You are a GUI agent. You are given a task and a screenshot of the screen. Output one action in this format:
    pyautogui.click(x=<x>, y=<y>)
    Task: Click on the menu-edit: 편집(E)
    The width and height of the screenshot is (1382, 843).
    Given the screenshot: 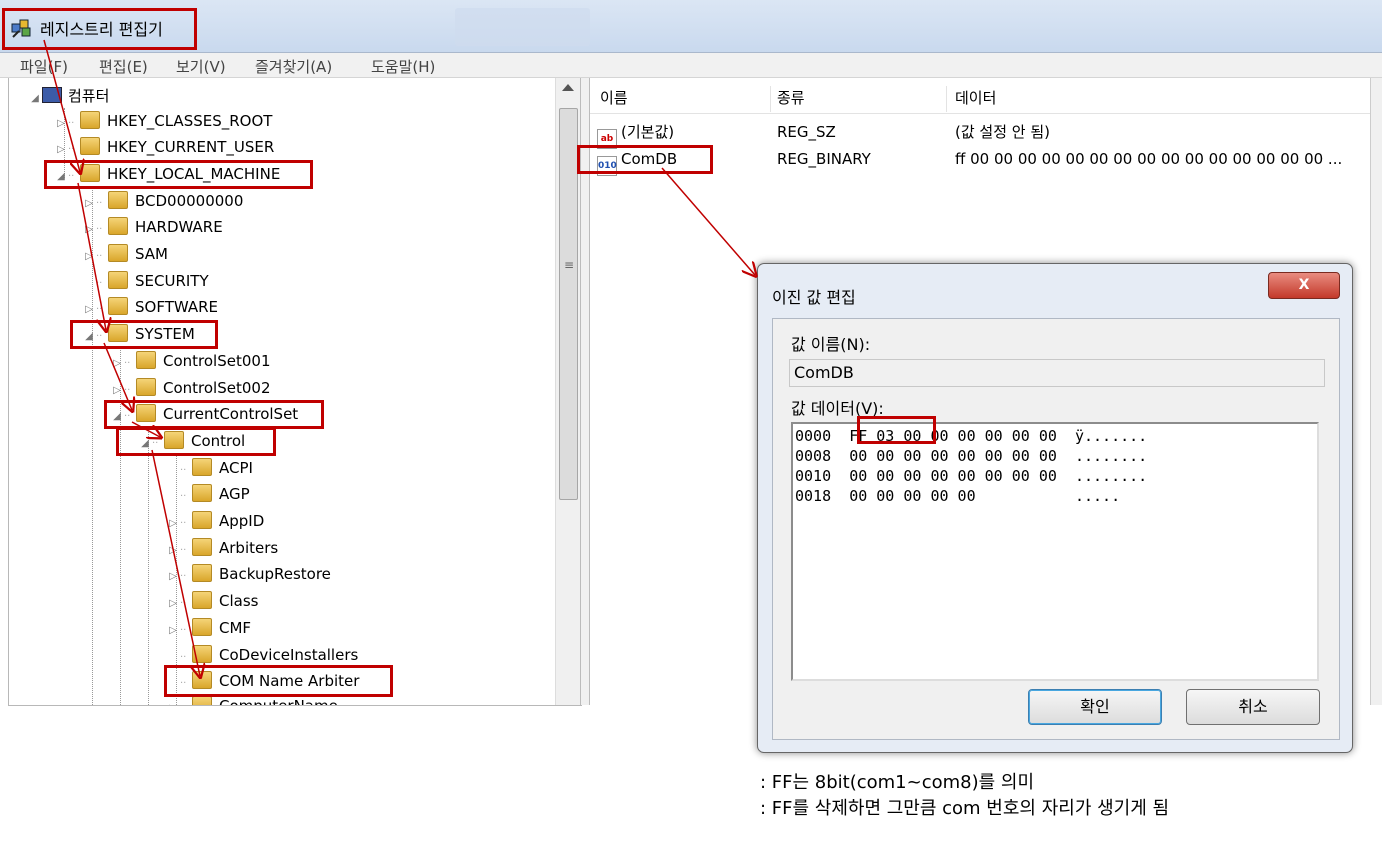 What is the action you would take?
    pyautogui.click(x=123, y=66)
    